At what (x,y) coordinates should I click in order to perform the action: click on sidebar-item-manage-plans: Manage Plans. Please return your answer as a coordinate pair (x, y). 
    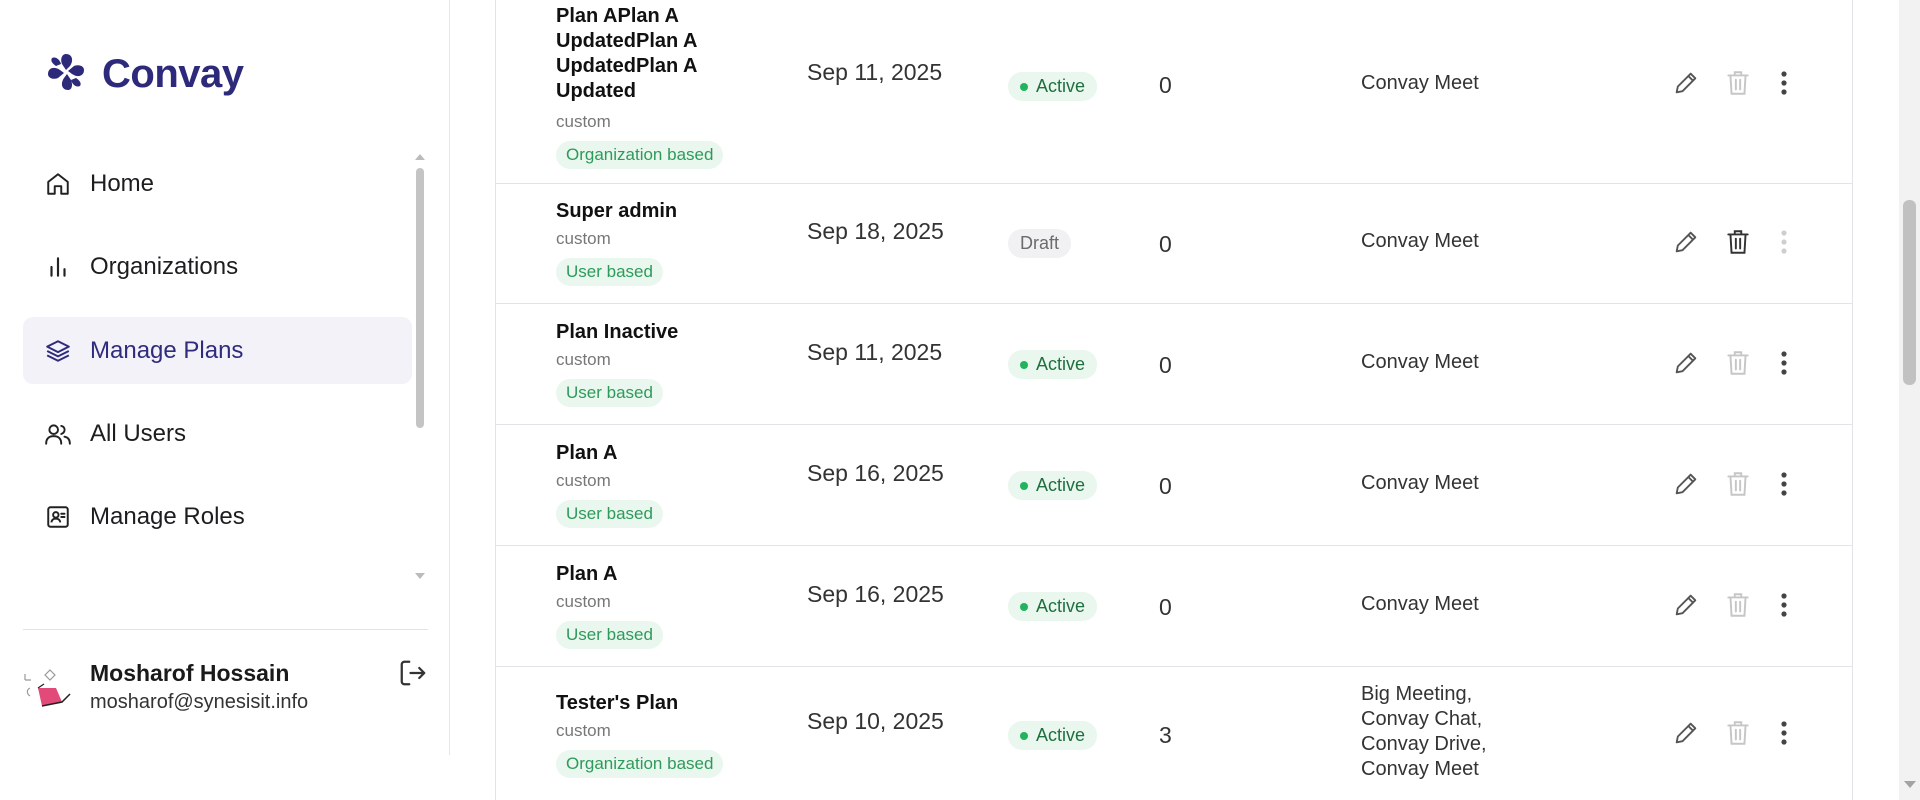
    Looking at the image, I should click on (217, 350).